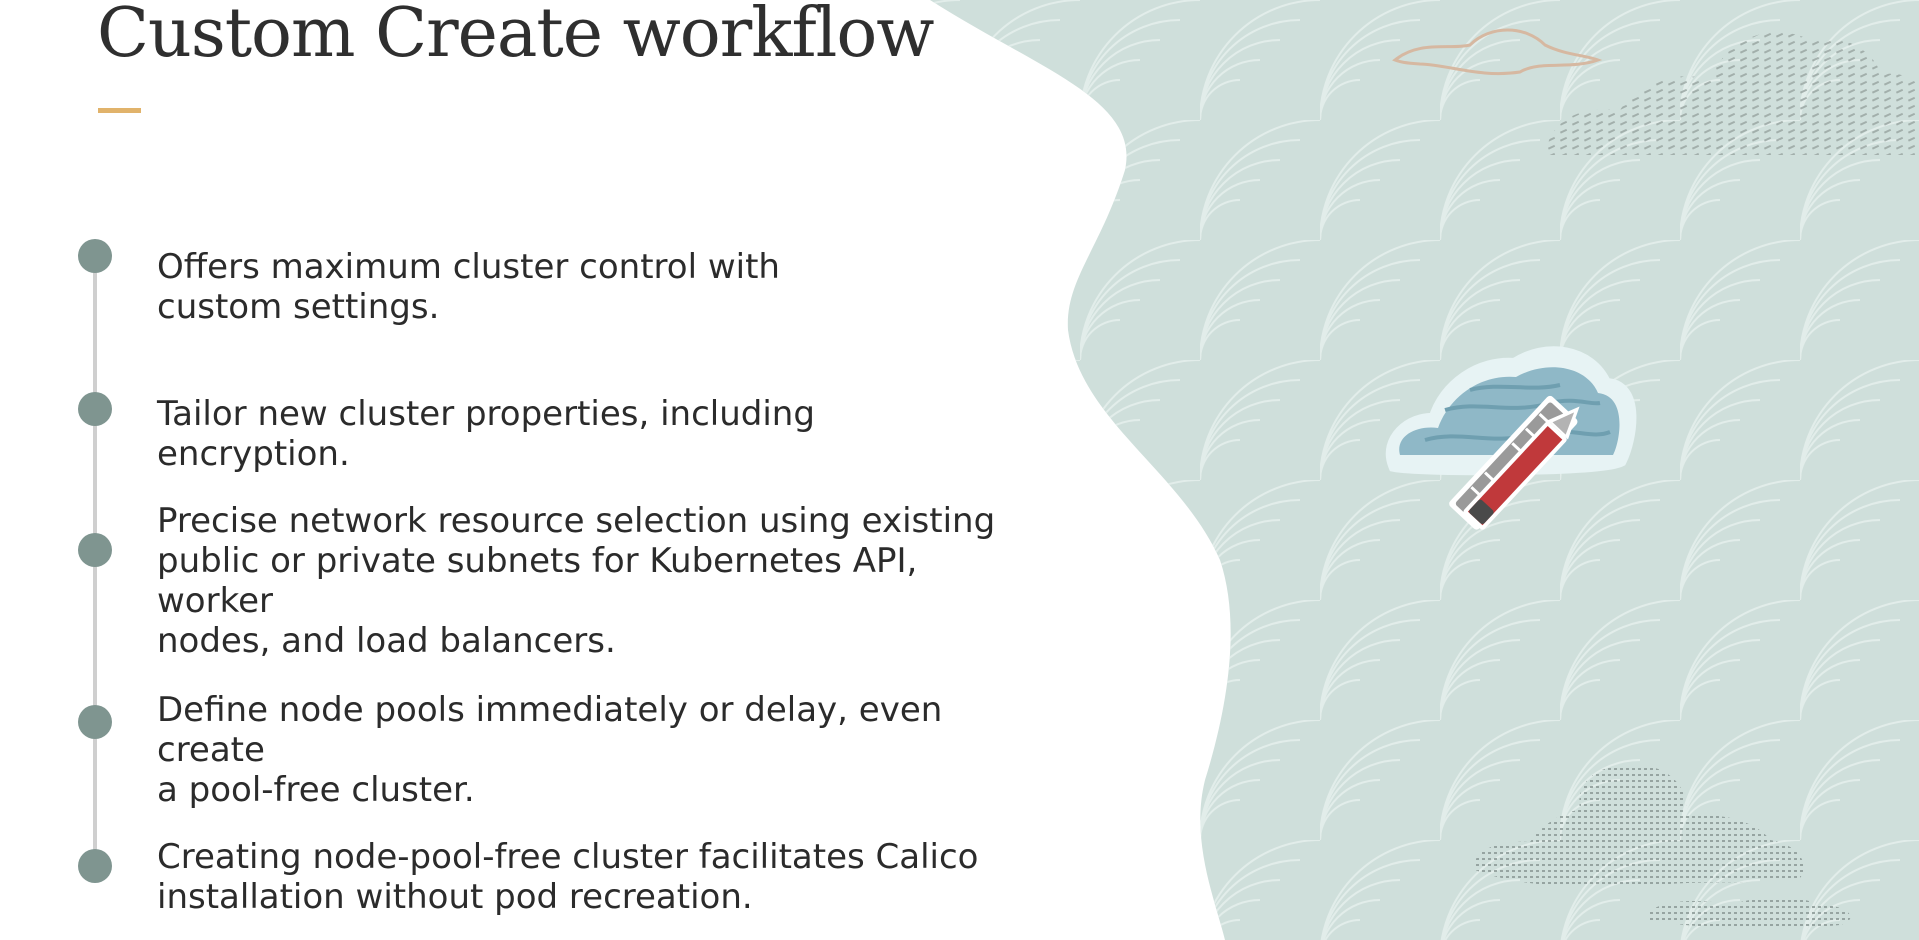 Image resolution: width=1919 pixels, height=940 pixels. Describe the element at coordinates (119, 110) in the screenshot. I see `title-accent-bar` at that location.